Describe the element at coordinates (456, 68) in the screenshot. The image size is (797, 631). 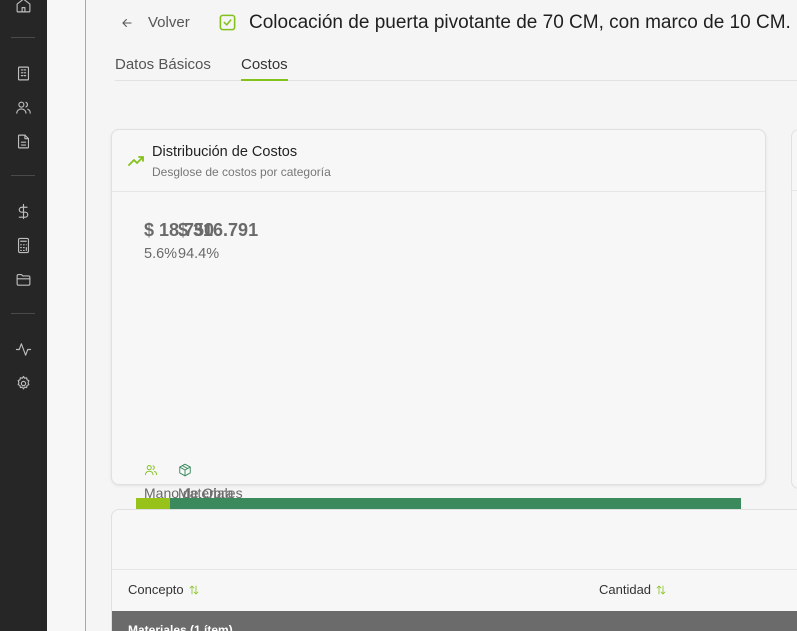
I see `tab-bar: Datos Básicos Costos` at that location.